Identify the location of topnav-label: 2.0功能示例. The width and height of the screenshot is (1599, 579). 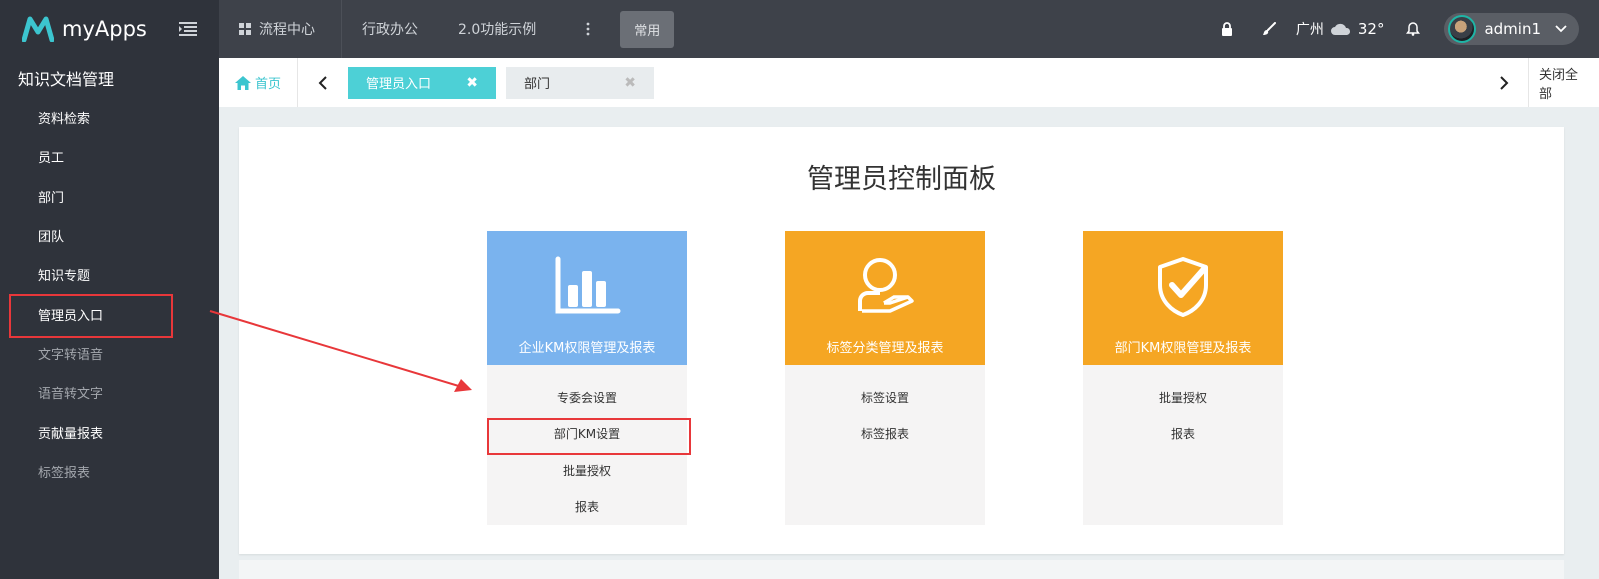
(497, 30).